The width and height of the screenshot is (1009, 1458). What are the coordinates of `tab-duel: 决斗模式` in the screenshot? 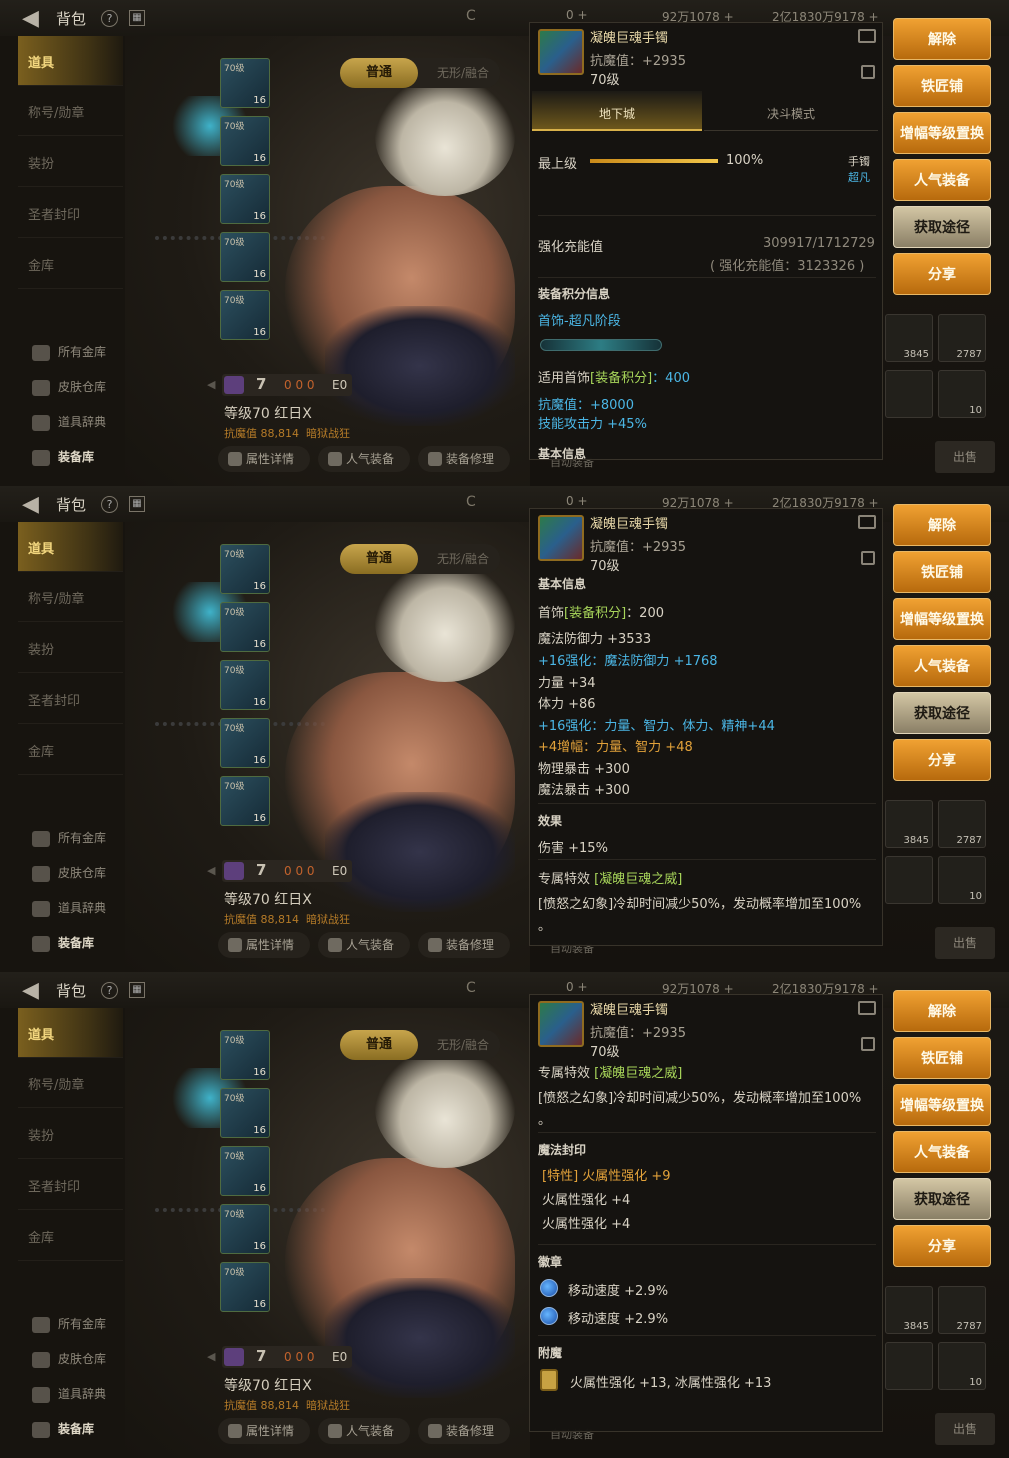 It's located at (791, 111).